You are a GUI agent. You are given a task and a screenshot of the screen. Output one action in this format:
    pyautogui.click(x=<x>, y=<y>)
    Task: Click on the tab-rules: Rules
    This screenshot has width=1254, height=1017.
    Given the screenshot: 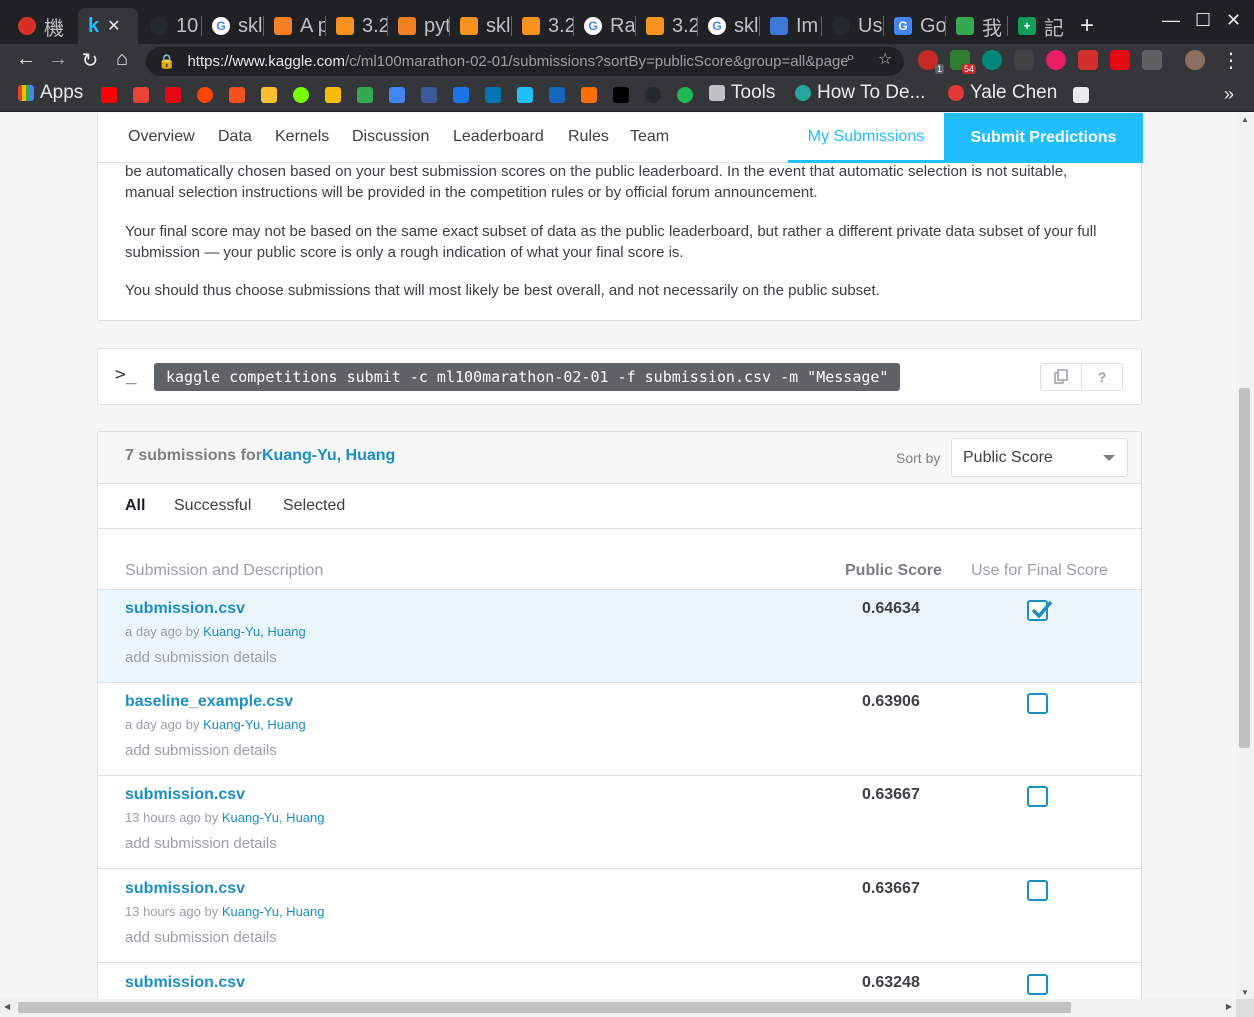 What is the action you would take?
    pyautogui.click(x=588, y=137)
    